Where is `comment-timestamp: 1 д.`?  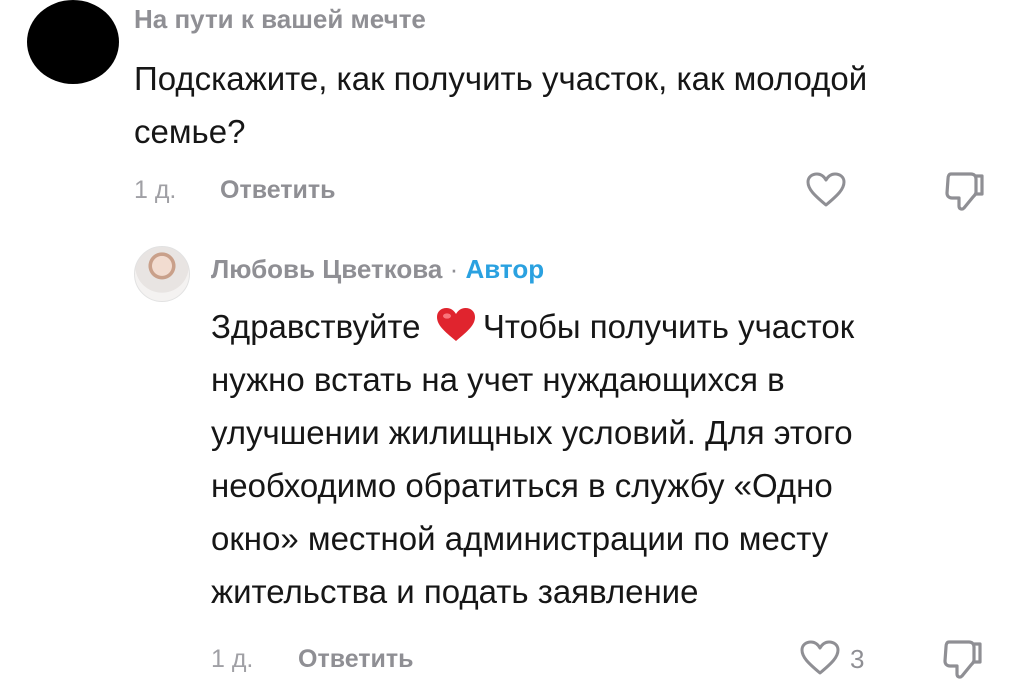
comment-timestamp: 1 д. is located at coordinates (155, 190).